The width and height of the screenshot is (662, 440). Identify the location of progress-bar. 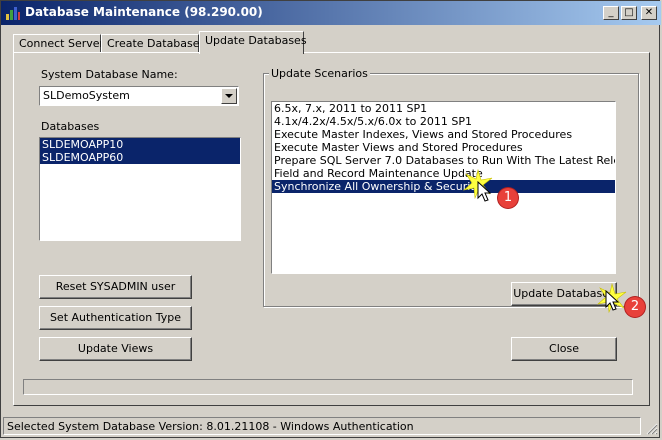
(328, 387).